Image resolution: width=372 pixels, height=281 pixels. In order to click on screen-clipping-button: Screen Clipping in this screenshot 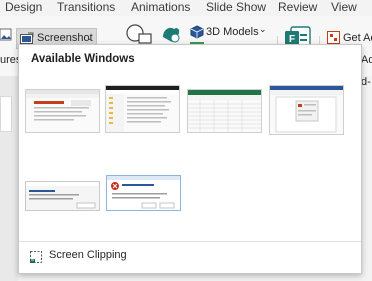, I will do `click(88, 255)`.